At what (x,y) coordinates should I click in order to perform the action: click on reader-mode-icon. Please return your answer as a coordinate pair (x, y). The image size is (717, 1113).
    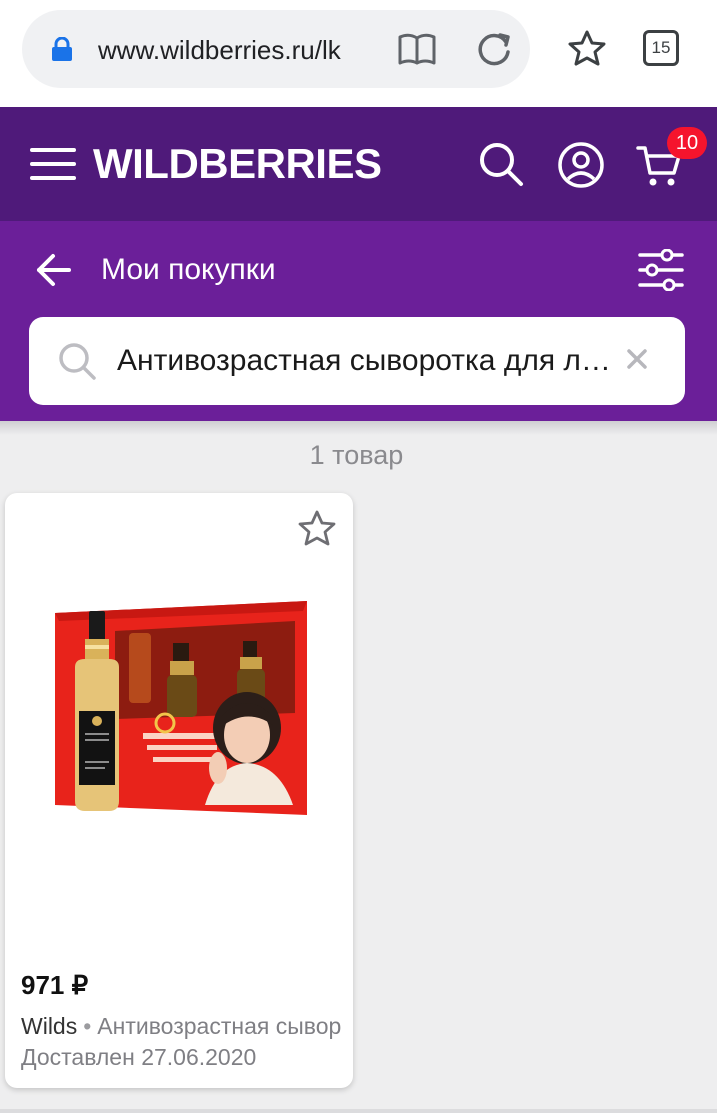
    Looking at the image, I should click on (417, 49).